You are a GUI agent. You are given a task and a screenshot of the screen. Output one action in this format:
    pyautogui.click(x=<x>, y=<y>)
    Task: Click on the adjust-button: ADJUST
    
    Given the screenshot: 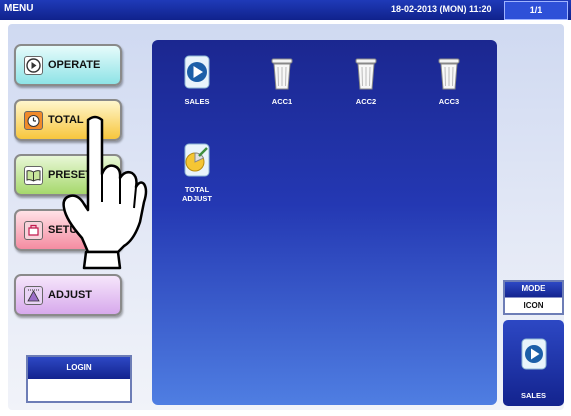 What is the action you would take?
    pyautogui.click(x=68, y=295)
    